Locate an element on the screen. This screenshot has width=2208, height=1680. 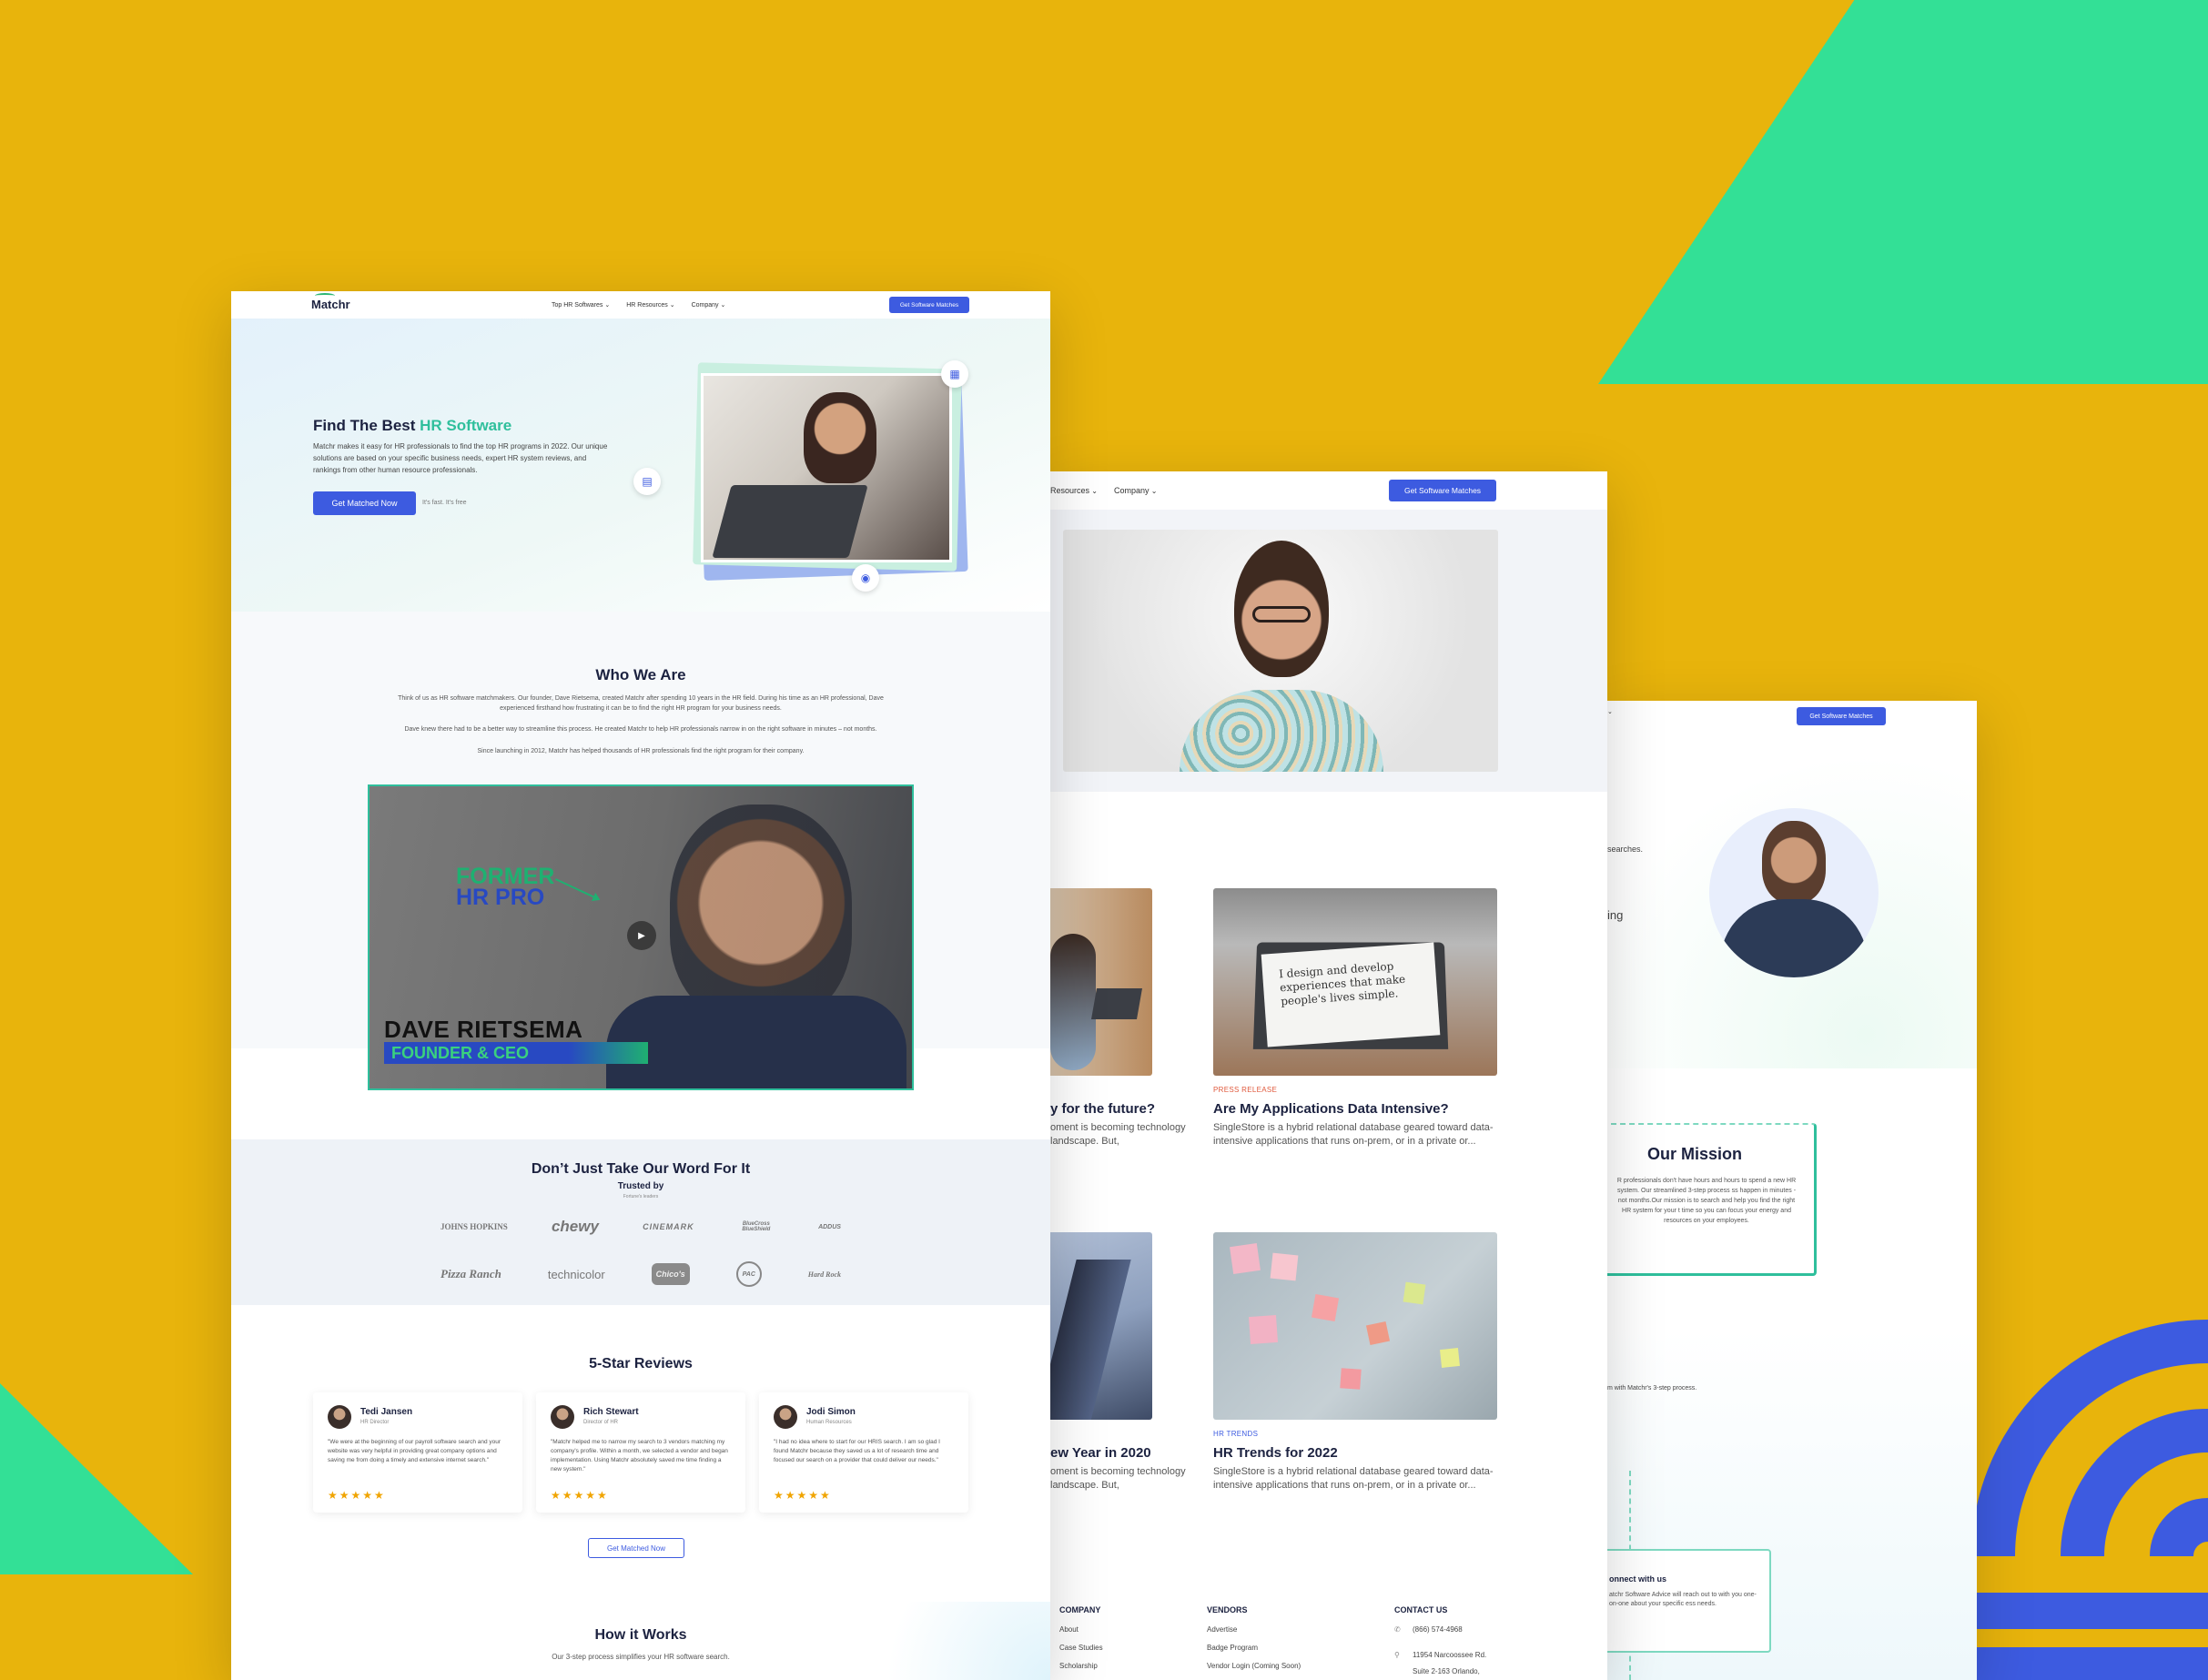
blog-post-title: HR Trends for 2022 is located at coordinates (1275, 1453).